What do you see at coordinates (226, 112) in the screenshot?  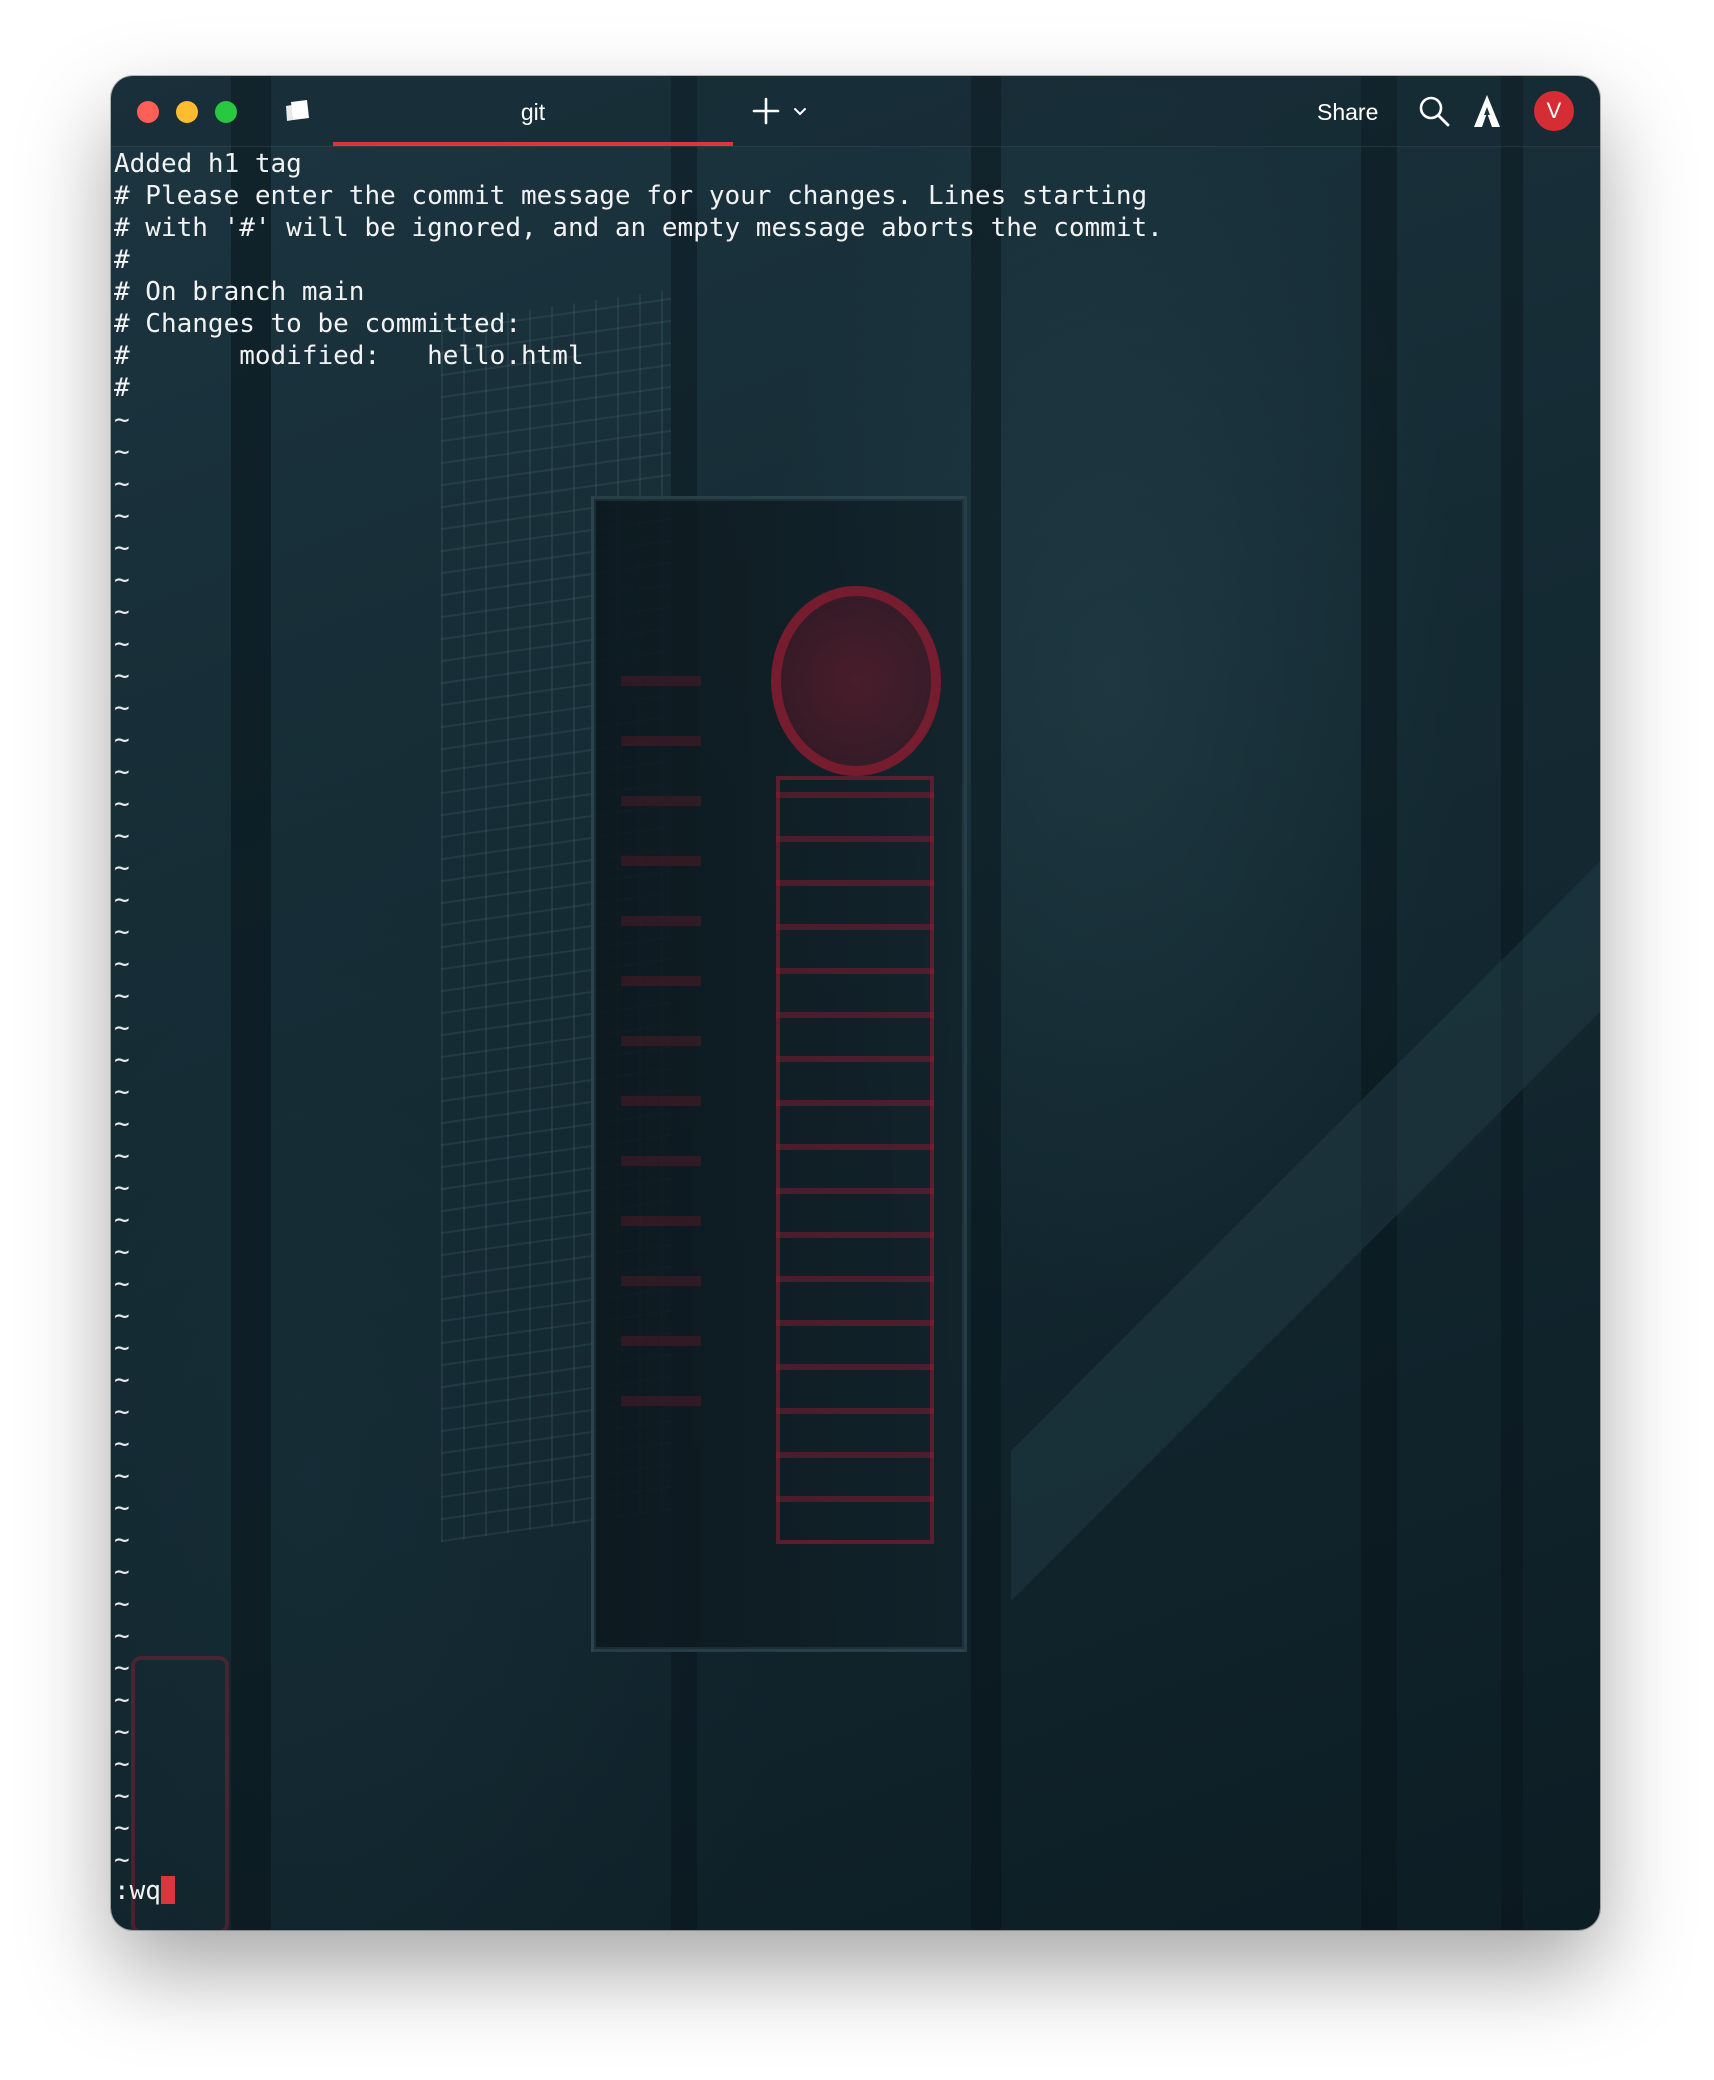 I see `maximize-icon` at bounding box center [226, 112].